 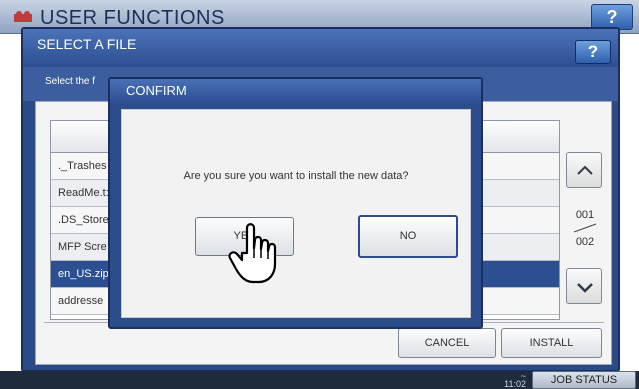 What do you see at coordinates (515, 384) in the screenshot?
I see `status-time-bottom: 11:02` at bounding box center [515, 384].